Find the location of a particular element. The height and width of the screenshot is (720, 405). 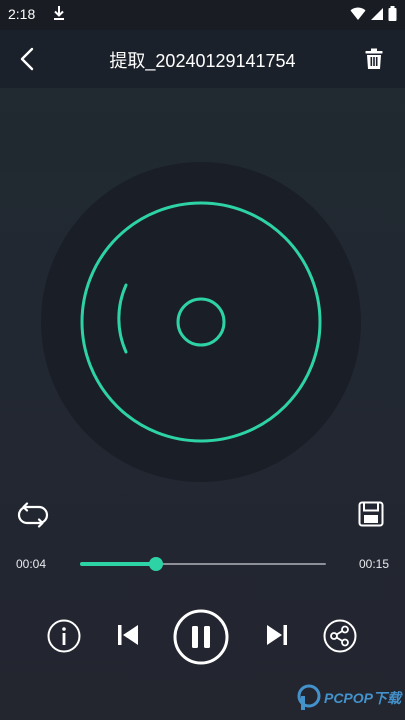

next-button is located at coordinates (277, 635).